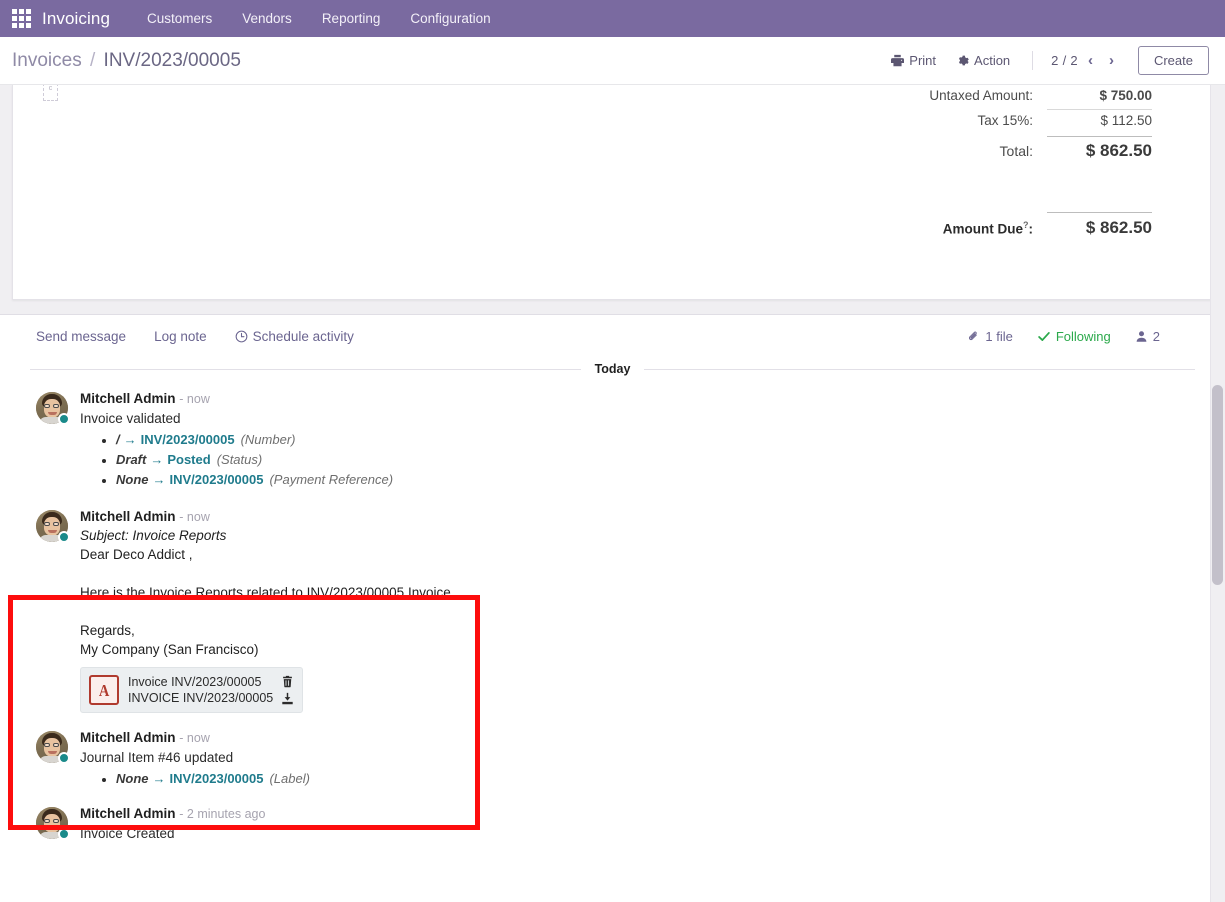 The height and width of the screenshot is (902, 1225). I want to click on attachment-count-label: 1 file, so click(999, 336).